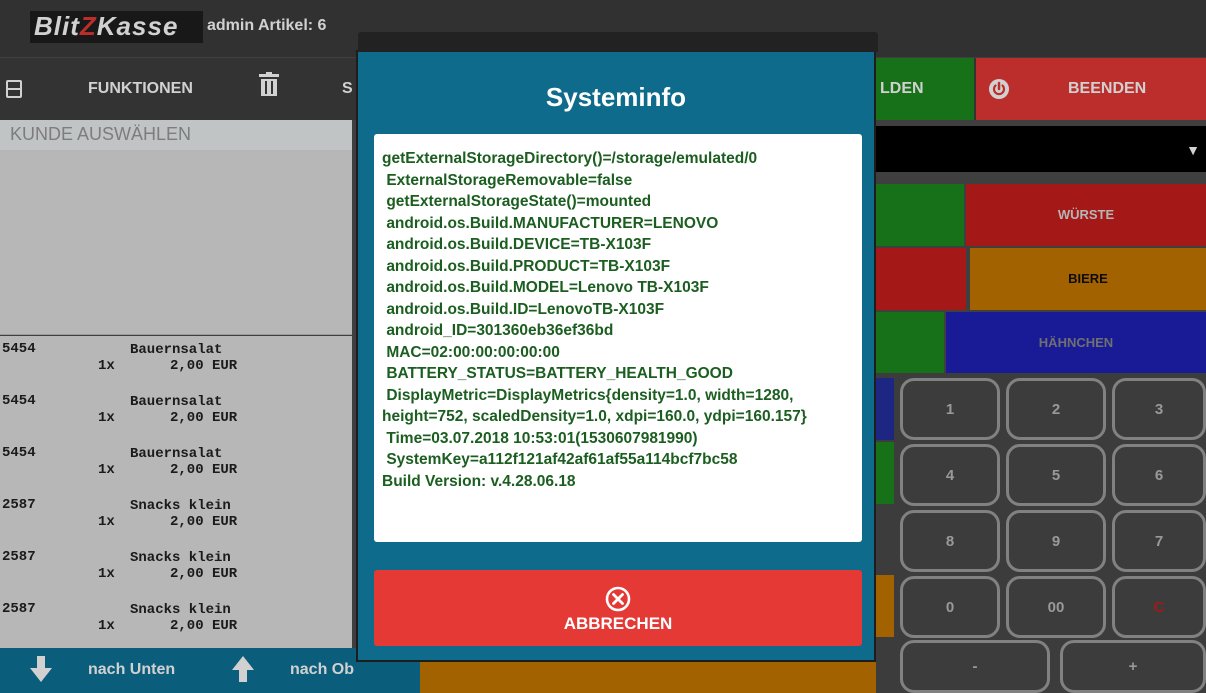  I want to click on close-circle-icon, so click(618, 599).